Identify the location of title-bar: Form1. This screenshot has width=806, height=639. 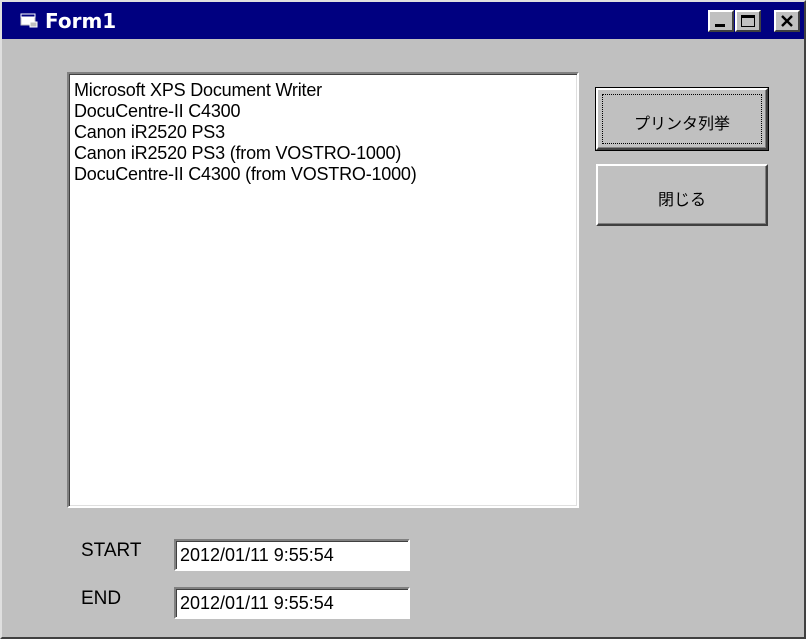
(403, 20).